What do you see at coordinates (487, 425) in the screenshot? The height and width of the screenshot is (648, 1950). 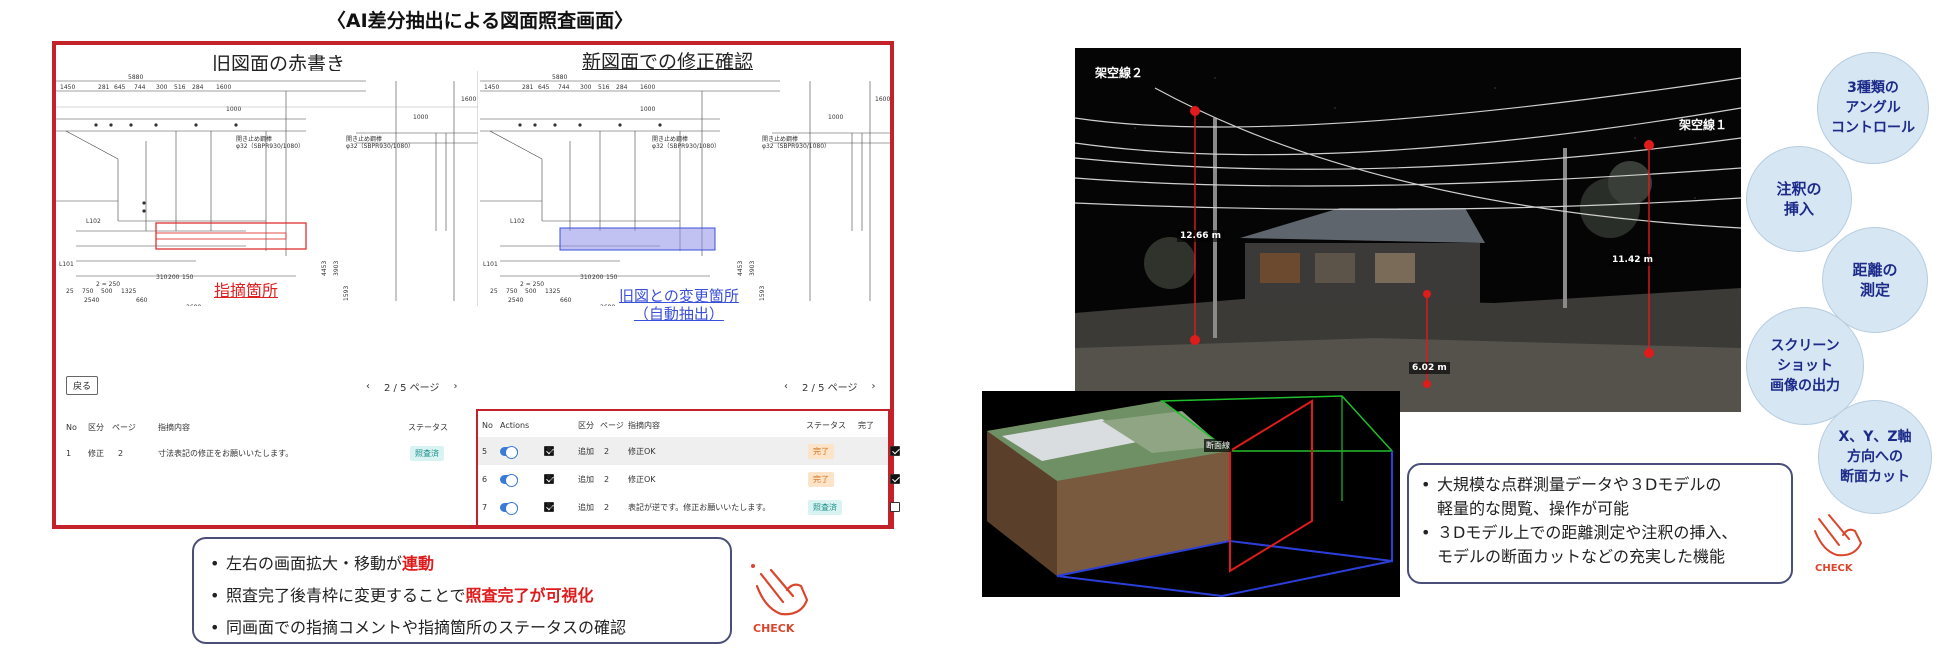 I see `col-no: No` at bounding box center [487, 425].